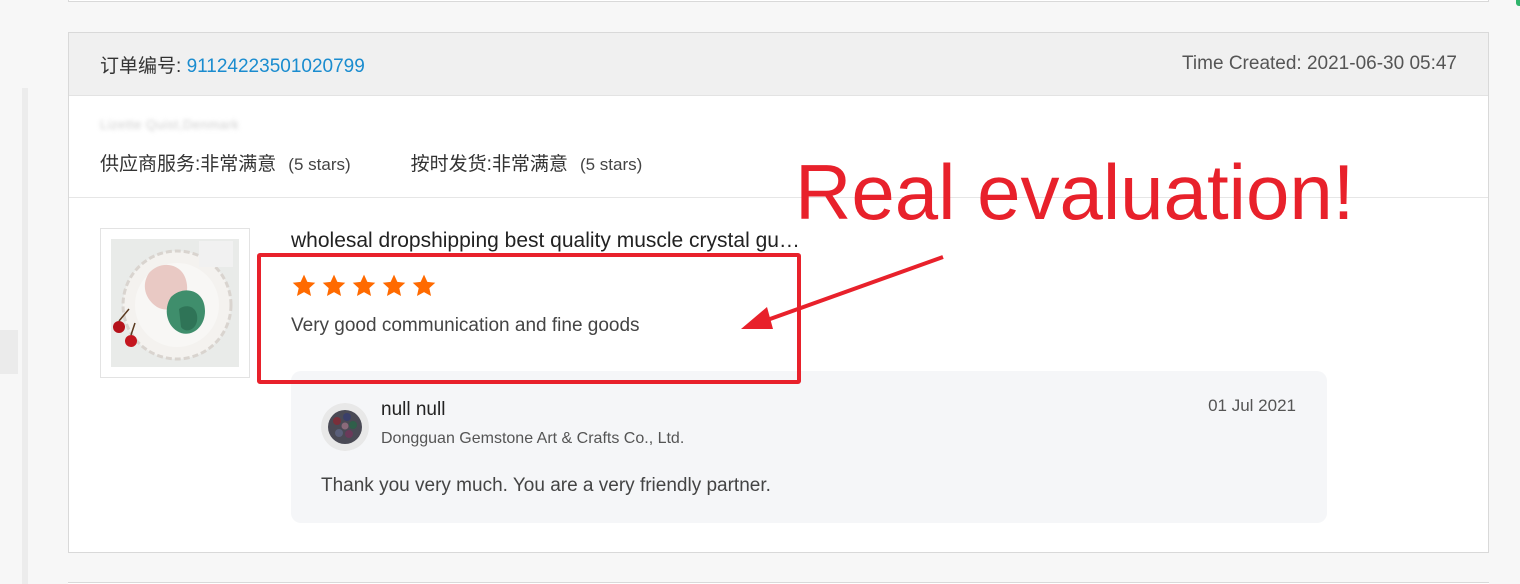 The height and width of the screenshot is (584, 1520). Describe the element at coordinates (842, 292) in the screenshot. I see `annotation-arrow-icon` at that location.